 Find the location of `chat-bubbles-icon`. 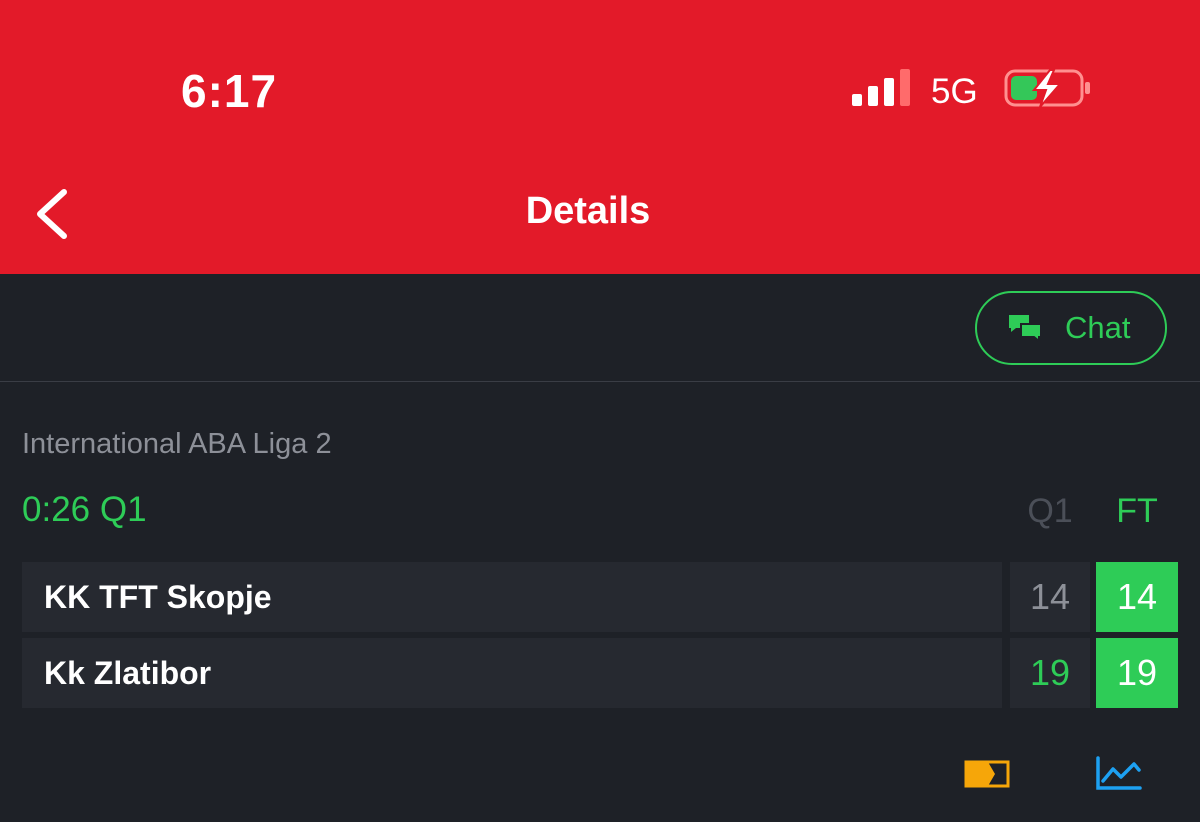

chat-bubbles-icon is located at coordinates (1025, 329).